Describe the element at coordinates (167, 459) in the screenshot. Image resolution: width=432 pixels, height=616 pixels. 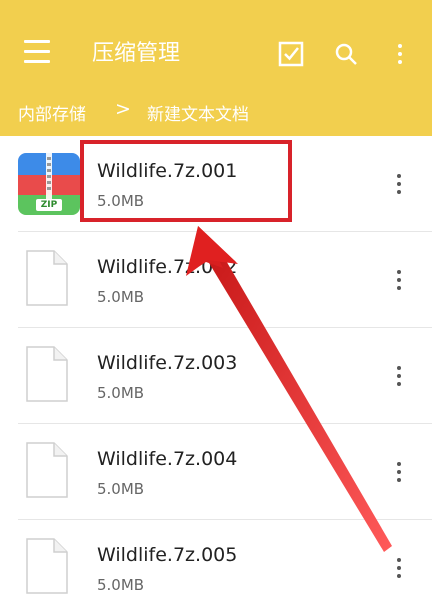
I see `file-name: Wildlife.7z.004` at that location.